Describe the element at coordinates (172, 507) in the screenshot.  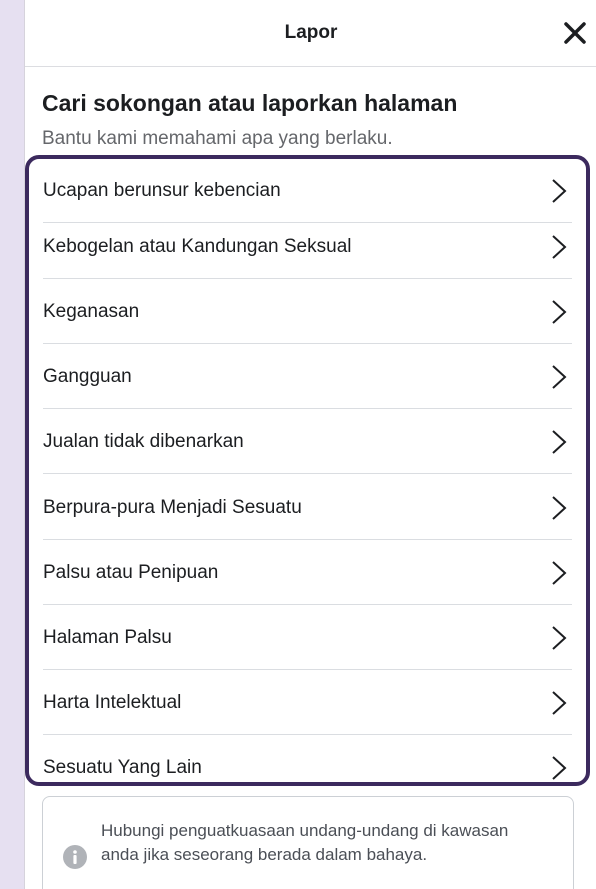
I see `option-label: Berpura-pura Menjadi Sesuatu` at that location.